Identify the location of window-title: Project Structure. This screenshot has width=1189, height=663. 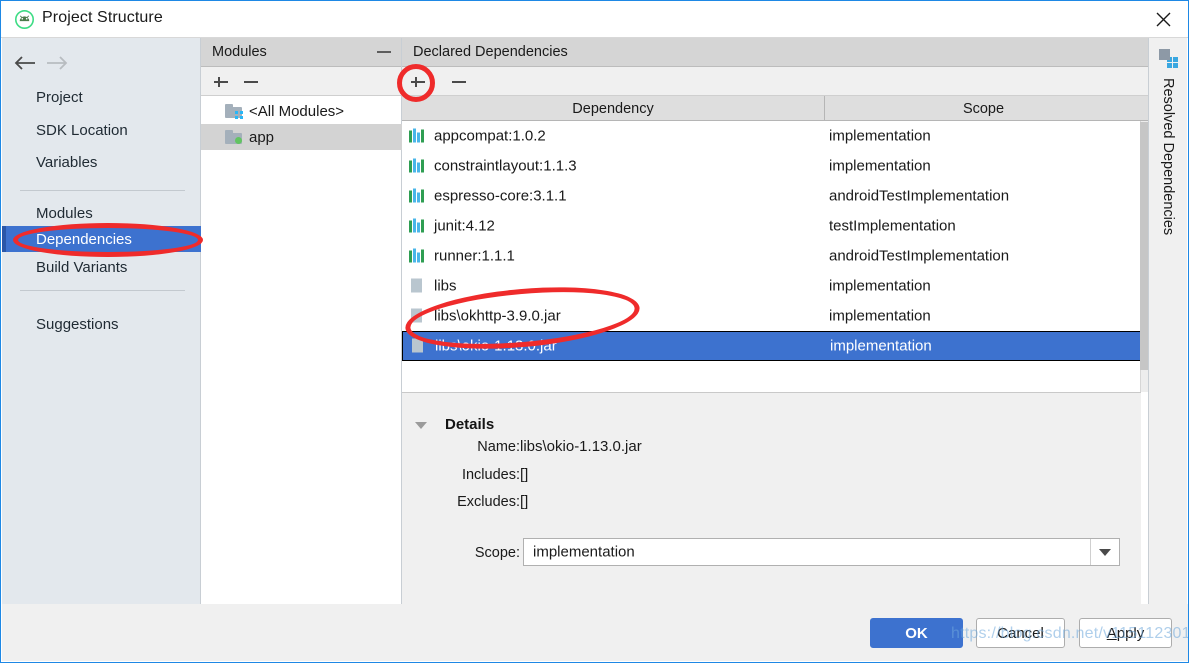
(102, 17).